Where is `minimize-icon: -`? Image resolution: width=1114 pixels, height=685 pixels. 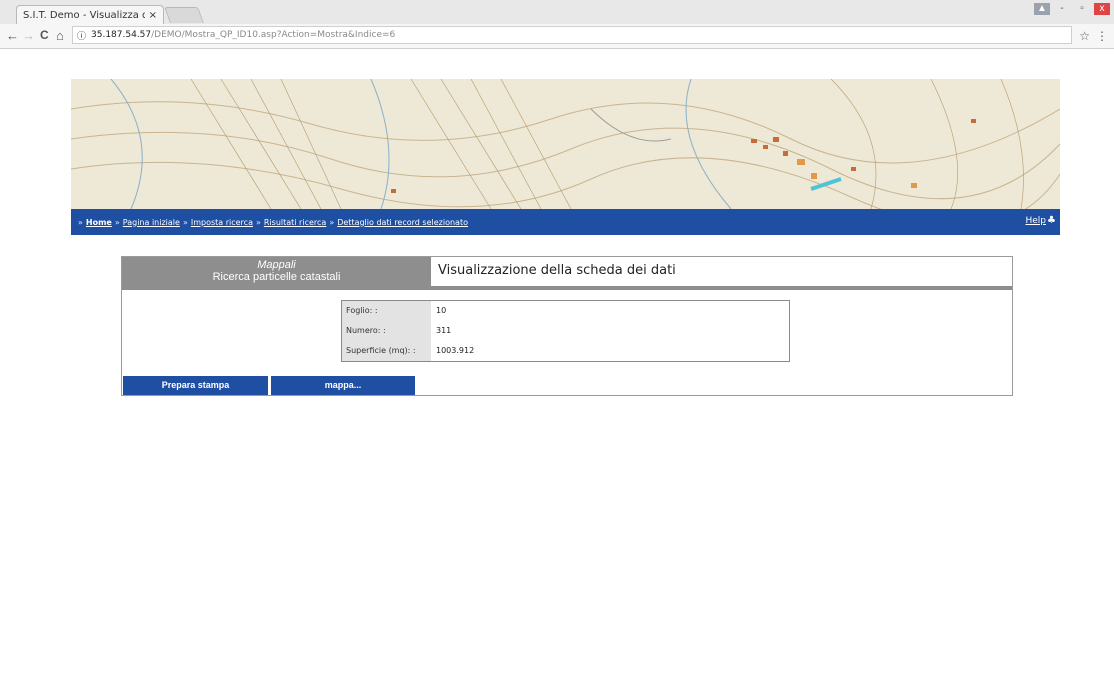
minimize-icon: - is located at coordinates (1062, 9).